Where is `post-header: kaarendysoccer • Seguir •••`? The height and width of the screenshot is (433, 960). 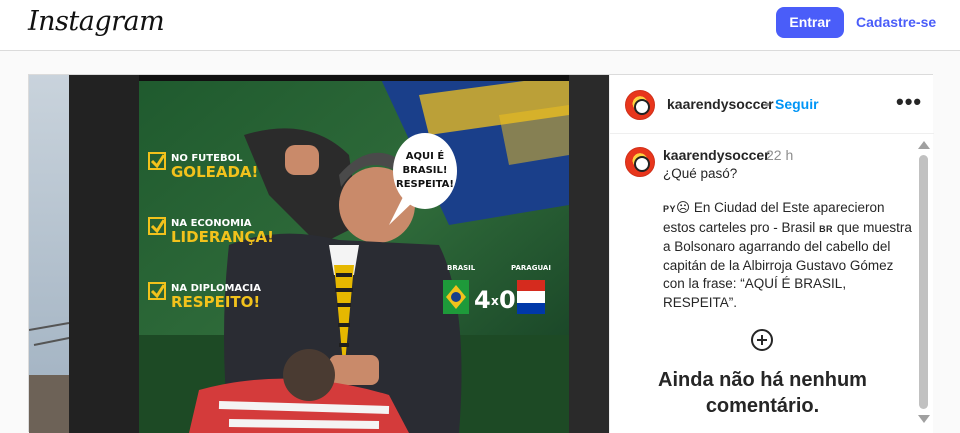 post-header: kaarendysoccer • Seguir ••• is located at coordinates (772, 104).